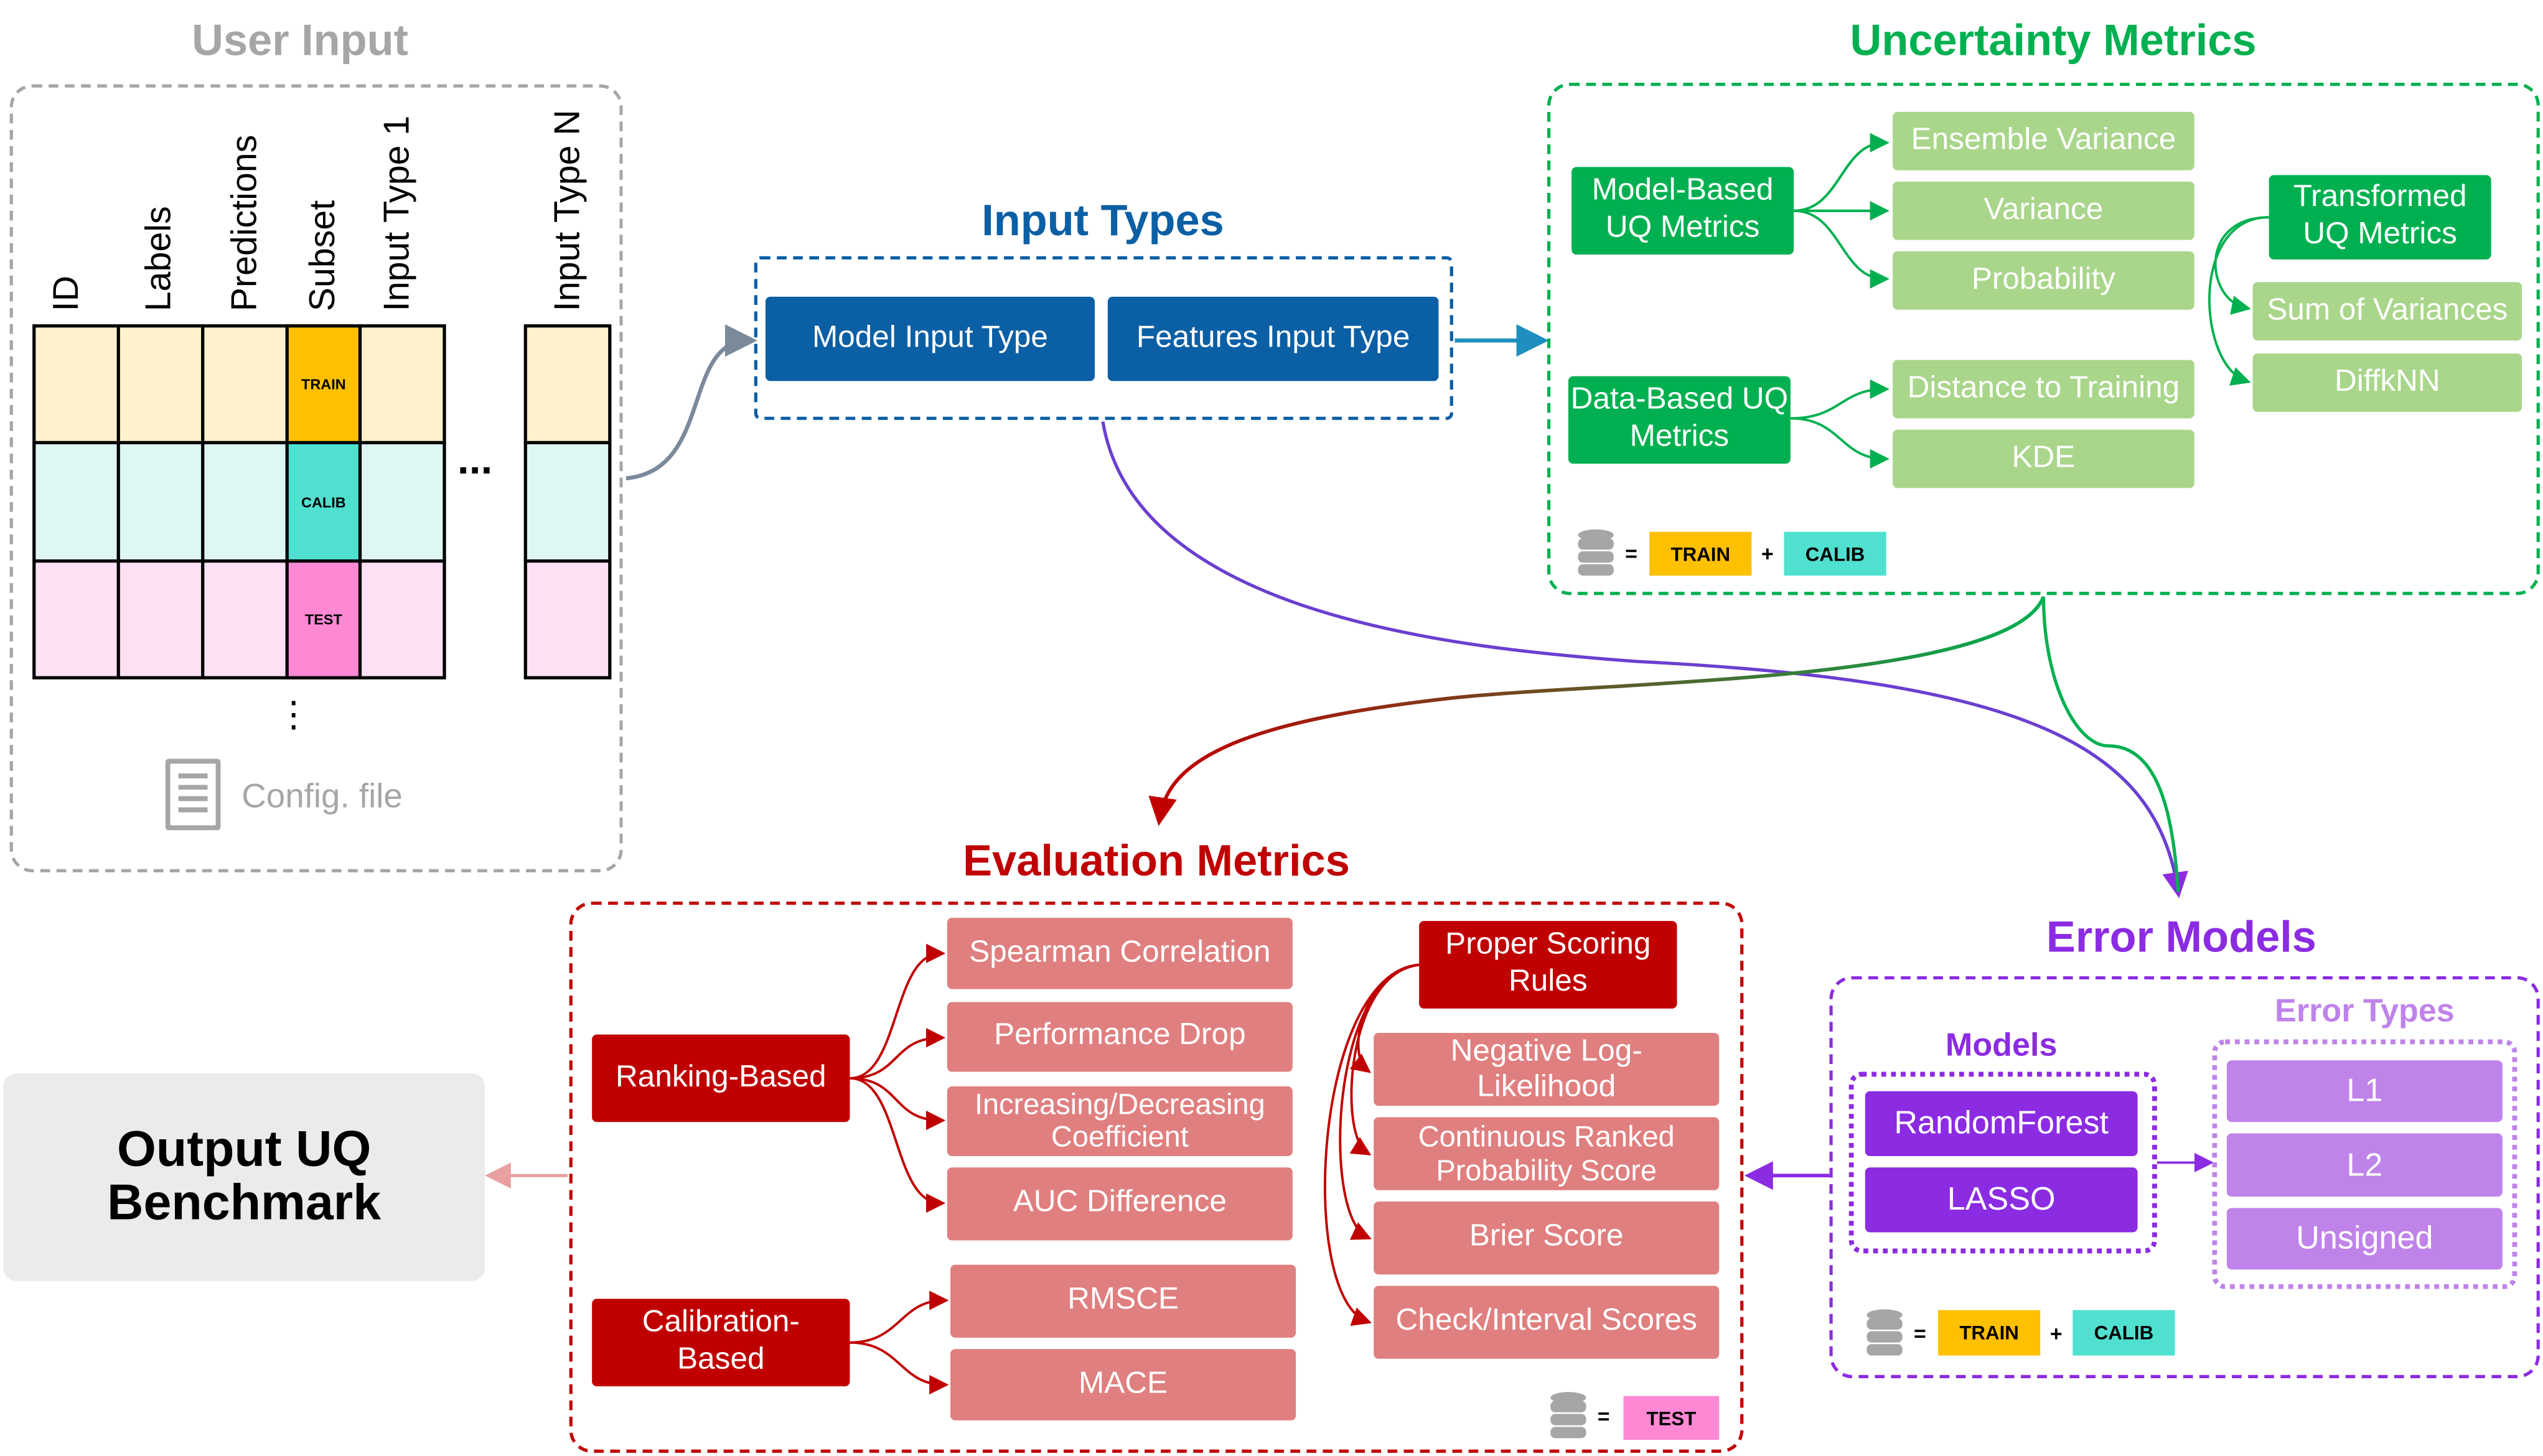 The width and height of the screenshot is (2543, 1456). What do you see at coordinates (158, 259) in the screenshot?
I see `column-header-labels: Labels` at bounding box center [158, 259].